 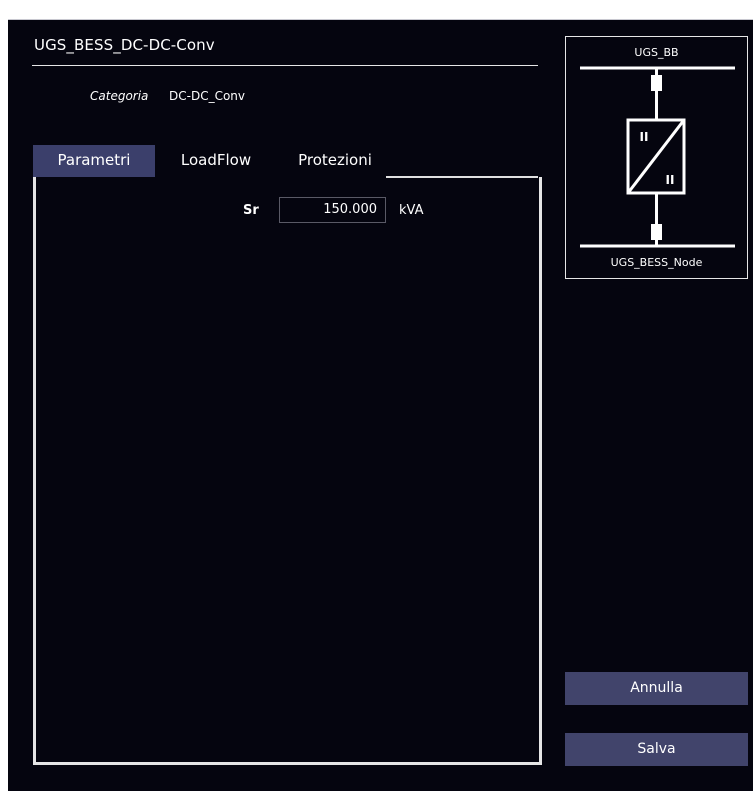 I want to click on title-divider, so click(x=285, y=65).